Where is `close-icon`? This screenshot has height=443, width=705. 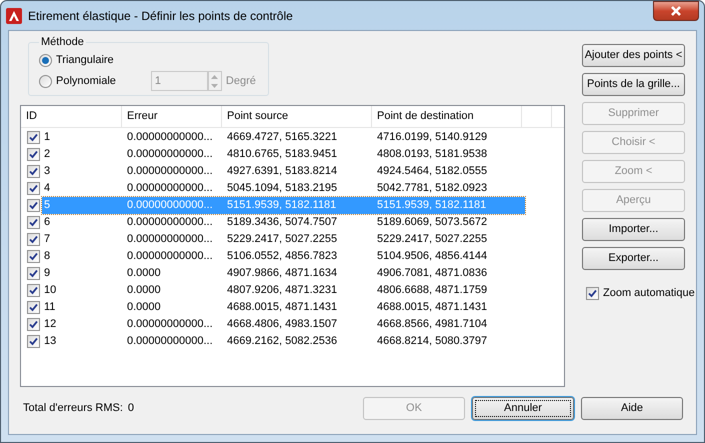 close-icon is located at coordinates (676, 11).